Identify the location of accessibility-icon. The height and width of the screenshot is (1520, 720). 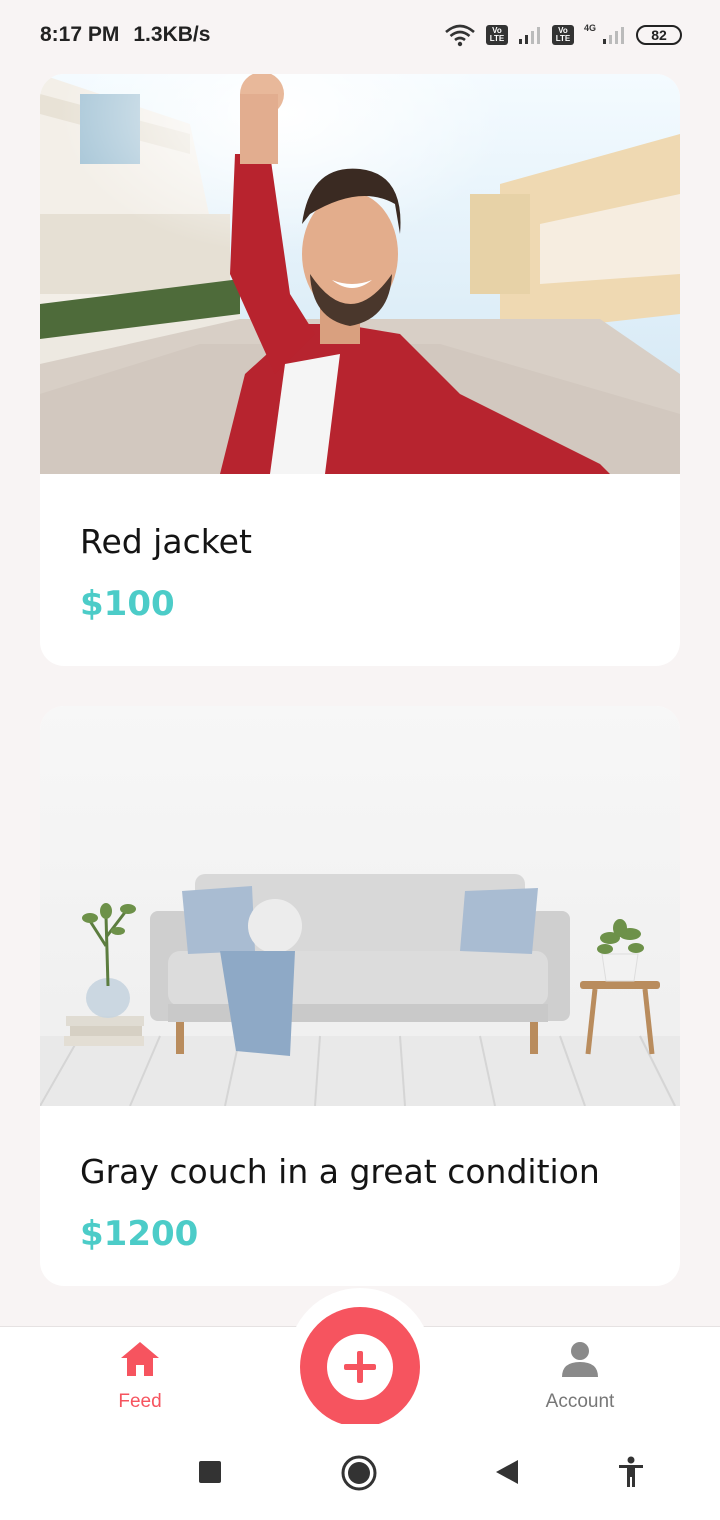
(631, 1474).